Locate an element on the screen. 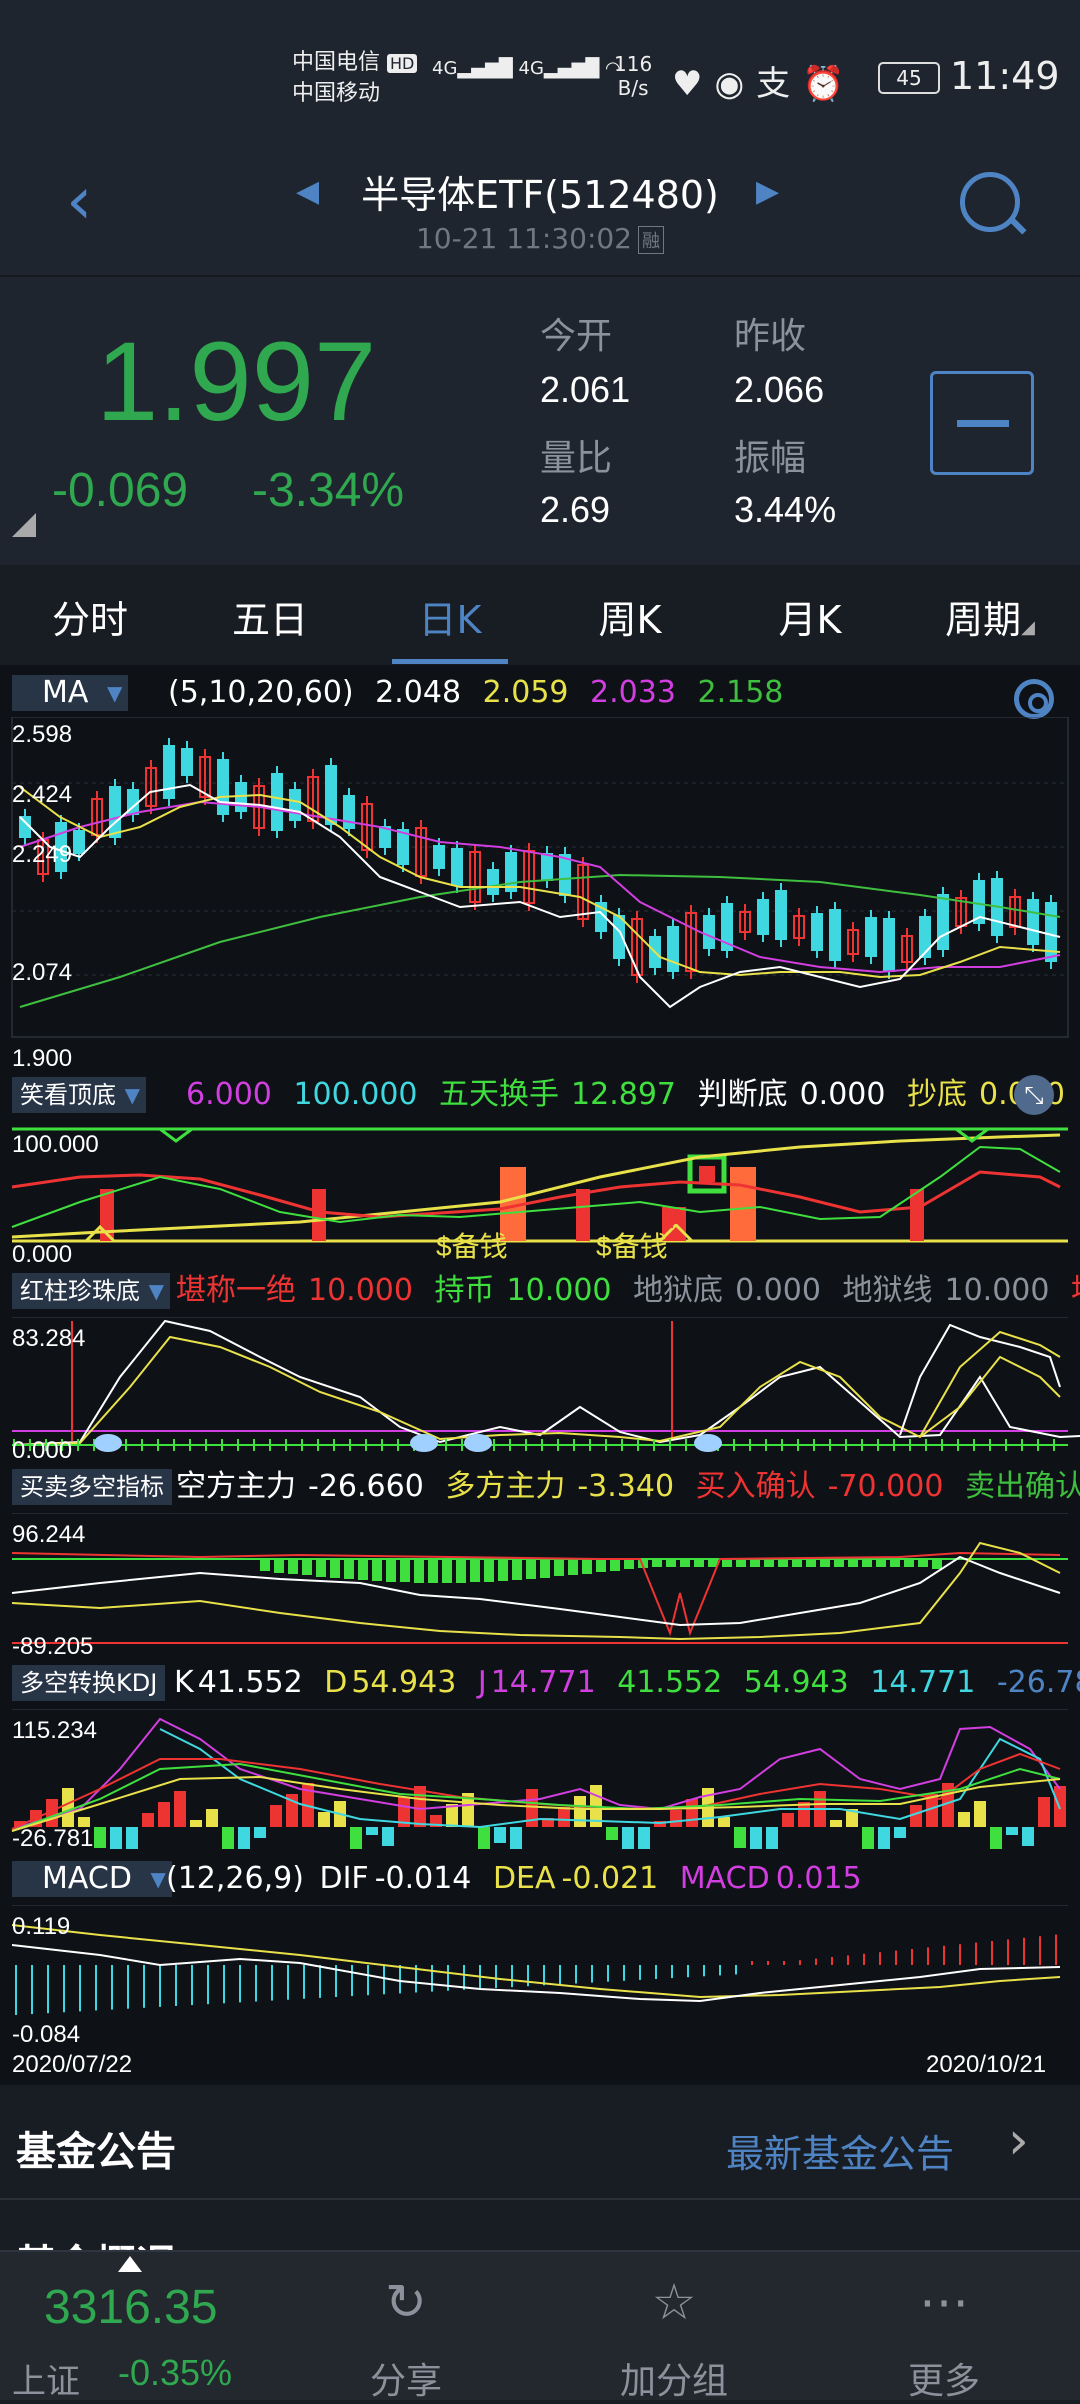 The image size is (1080, 2404). latest-notice-link: 最新基金公告 is located at coordinates (840, 2150).